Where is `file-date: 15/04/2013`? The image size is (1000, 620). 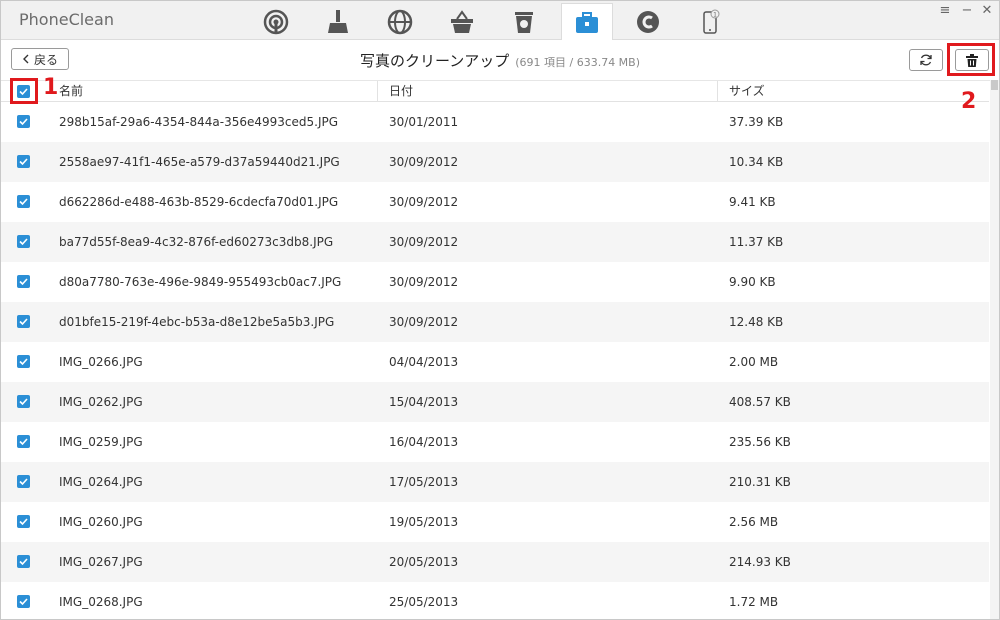 file-date: 15/04/2013 is located at coordinates (424, 402).